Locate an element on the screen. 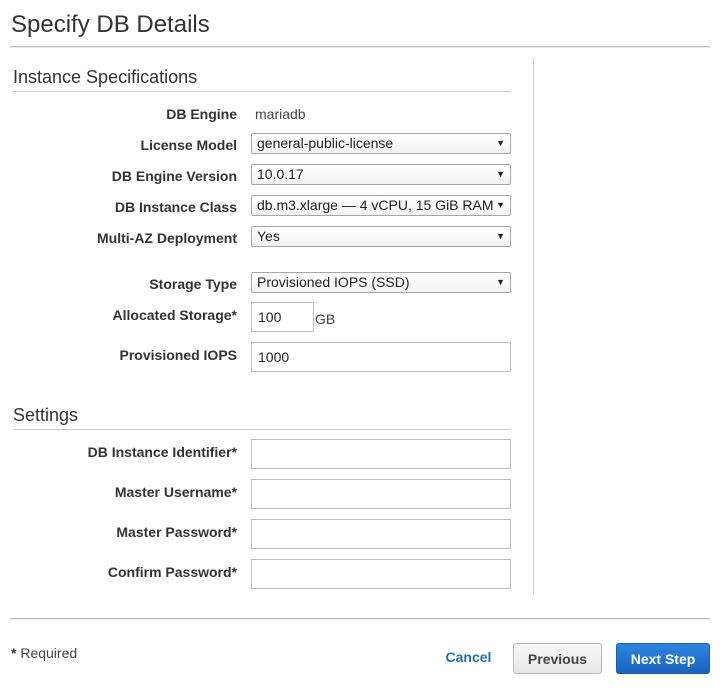 The height and width of the screenshot is (696, 725). master-password-input is located at coordinates (381, 534).